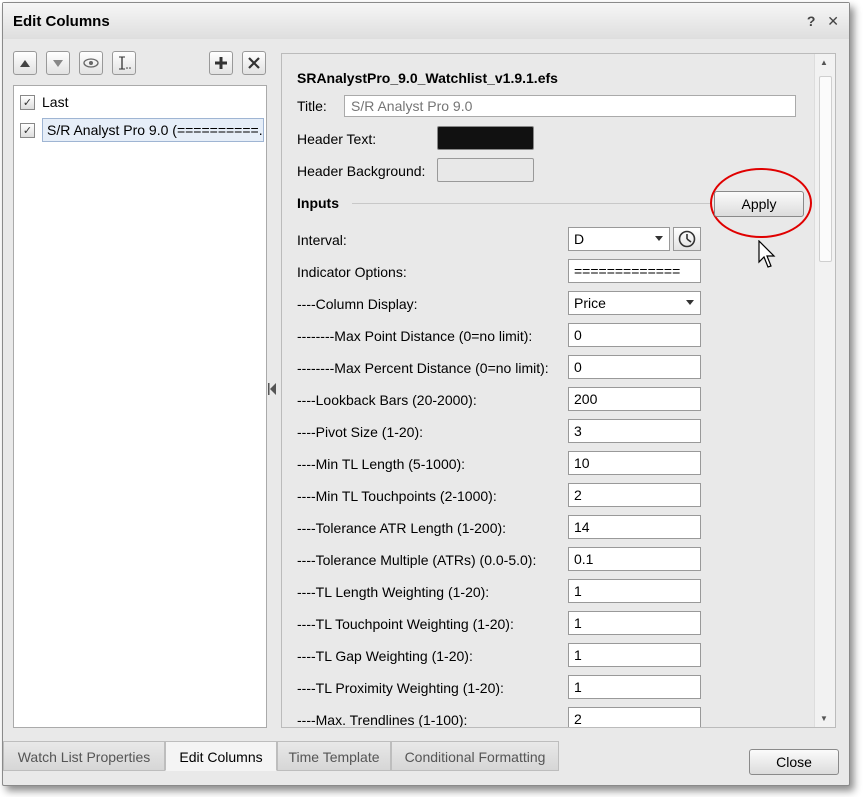 The width and height of the screenshot is (863, 797). Describe the element at coordinates (357, 304) in the screenshot. I see `input-label: ----Column Display:` at that location.